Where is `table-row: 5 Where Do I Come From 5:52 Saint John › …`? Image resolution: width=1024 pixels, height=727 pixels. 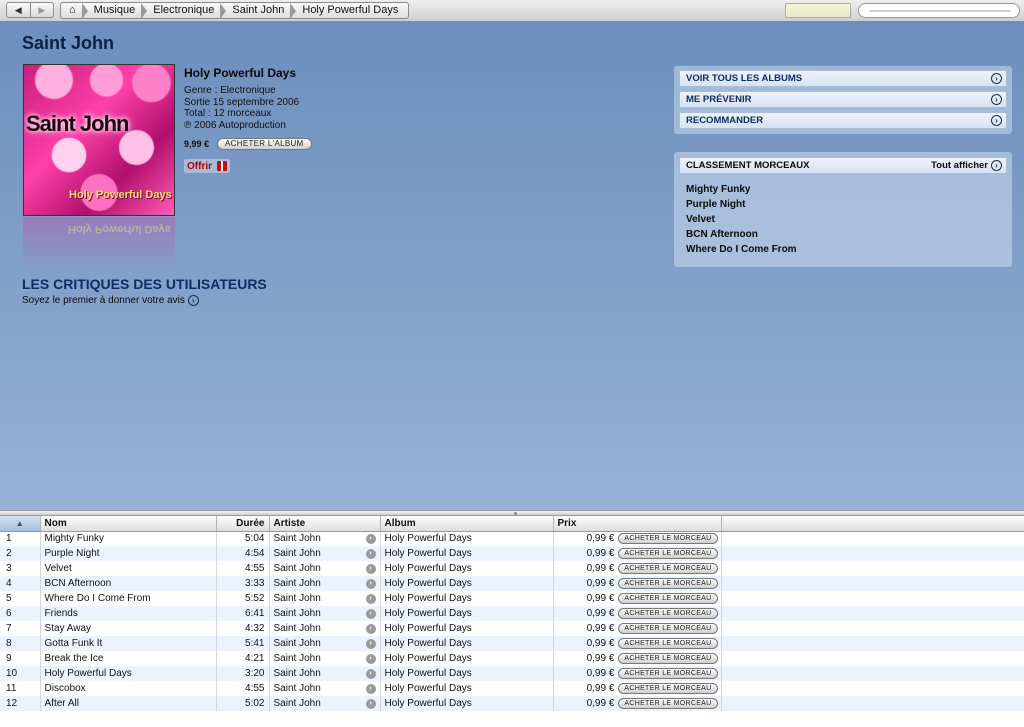
table-row: 5 Where Do I Come From 5:52 Saint John › … is located at coordinates (512, 598).